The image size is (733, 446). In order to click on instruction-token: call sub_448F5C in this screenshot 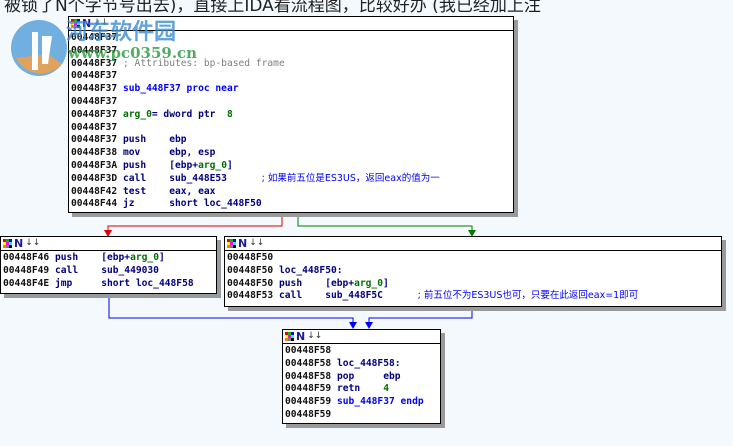, I will do `click(345, 296)`.